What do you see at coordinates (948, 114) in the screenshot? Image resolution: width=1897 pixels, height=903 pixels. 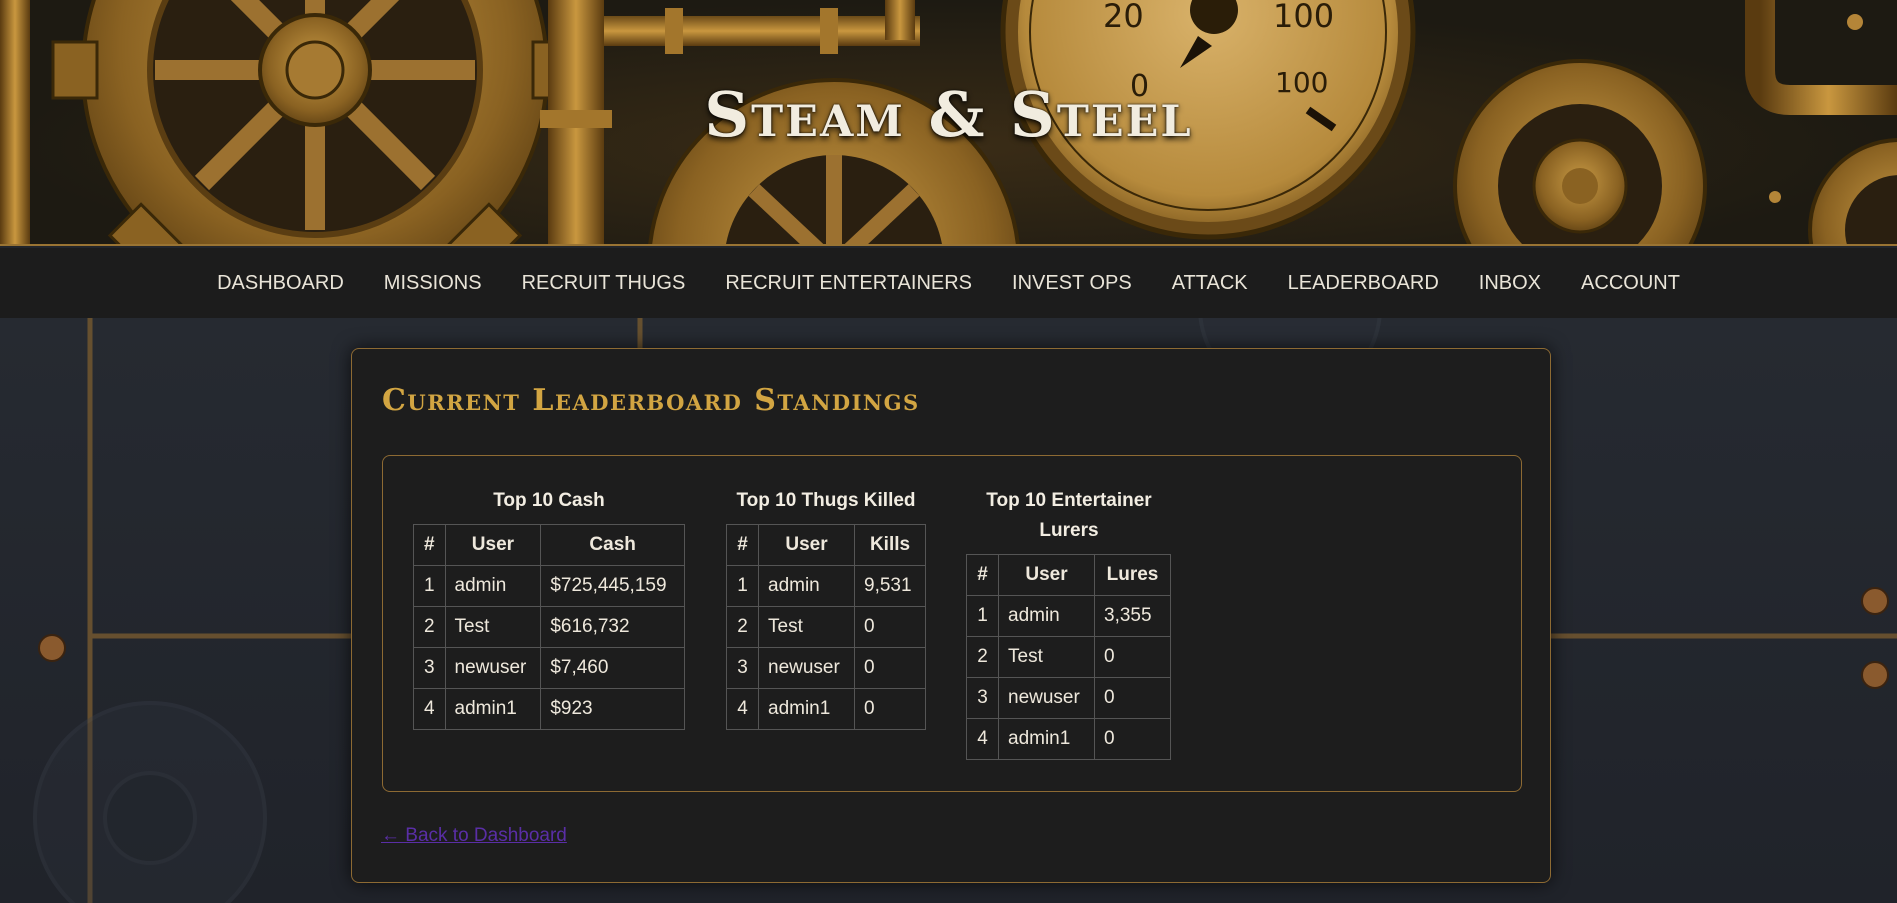 I see `site-title: Steam & Steel` at bounding box center [948, 114].